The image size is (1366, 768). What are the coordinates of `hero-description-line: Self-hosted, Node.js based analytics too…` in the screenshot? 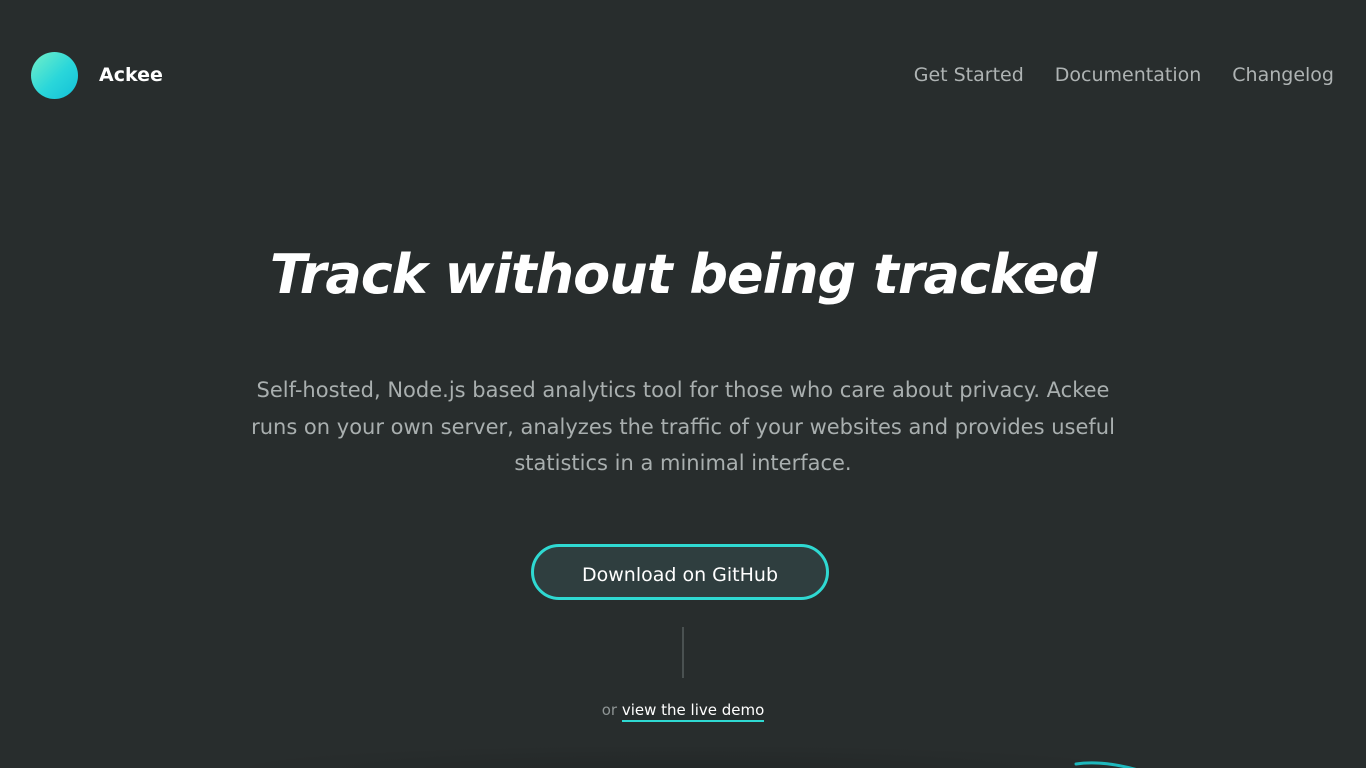 It's located at (683, 390).